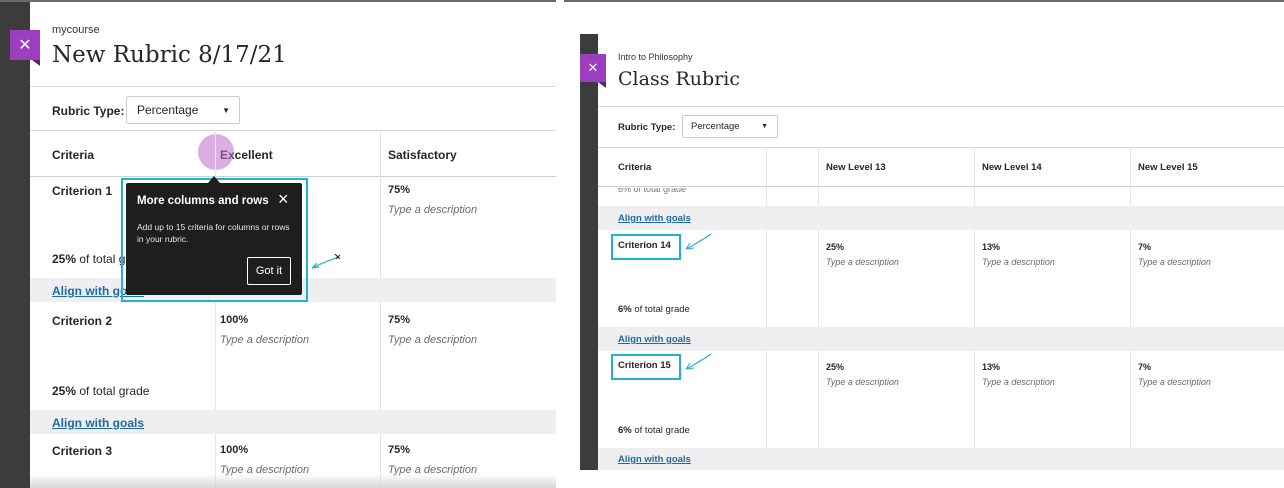  Describe the element at coordinates (269, 271) in the screenshot. I see `got-it-button: Got it` at that location.